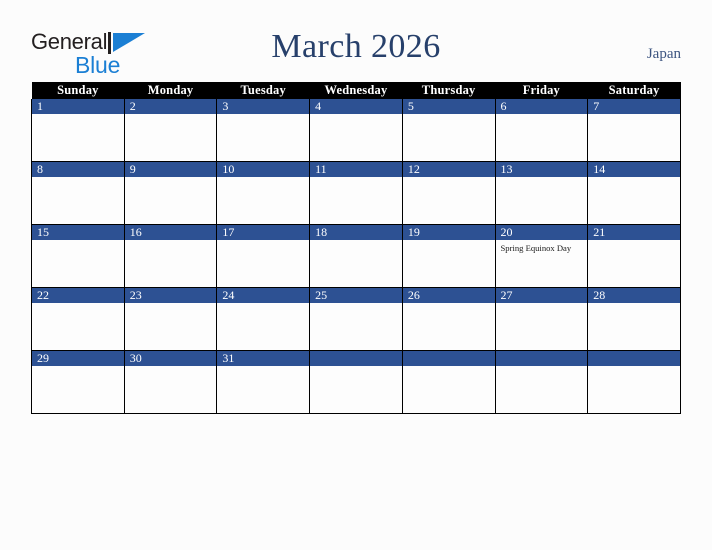  Describe the element at coordinates (78, 106) in the screenshot. I see `day-number: 1` at that location.